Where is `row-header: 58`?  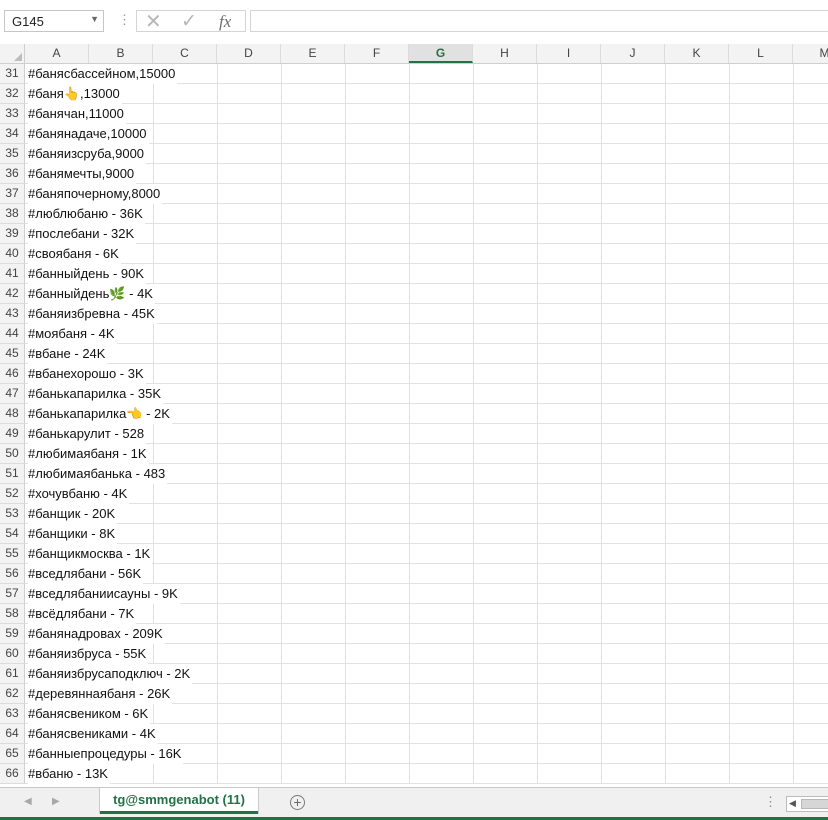
row-header: 58 is located at coordinates (12, 614).